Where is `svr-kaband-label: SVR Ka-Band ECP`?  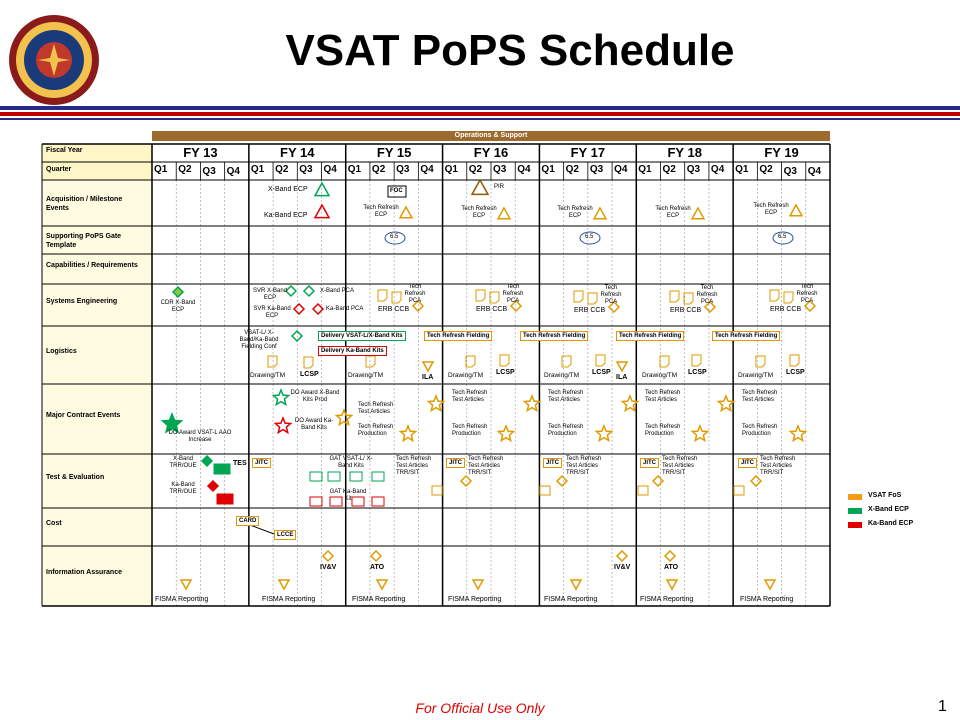 svr-kaband-label: SVR Ka-Band ECP is located at coordinates (272, 312).